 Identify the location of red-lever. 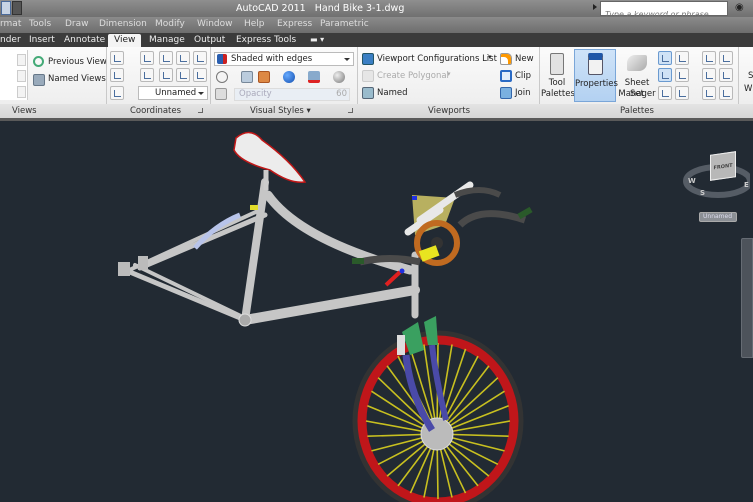
(393, 278).